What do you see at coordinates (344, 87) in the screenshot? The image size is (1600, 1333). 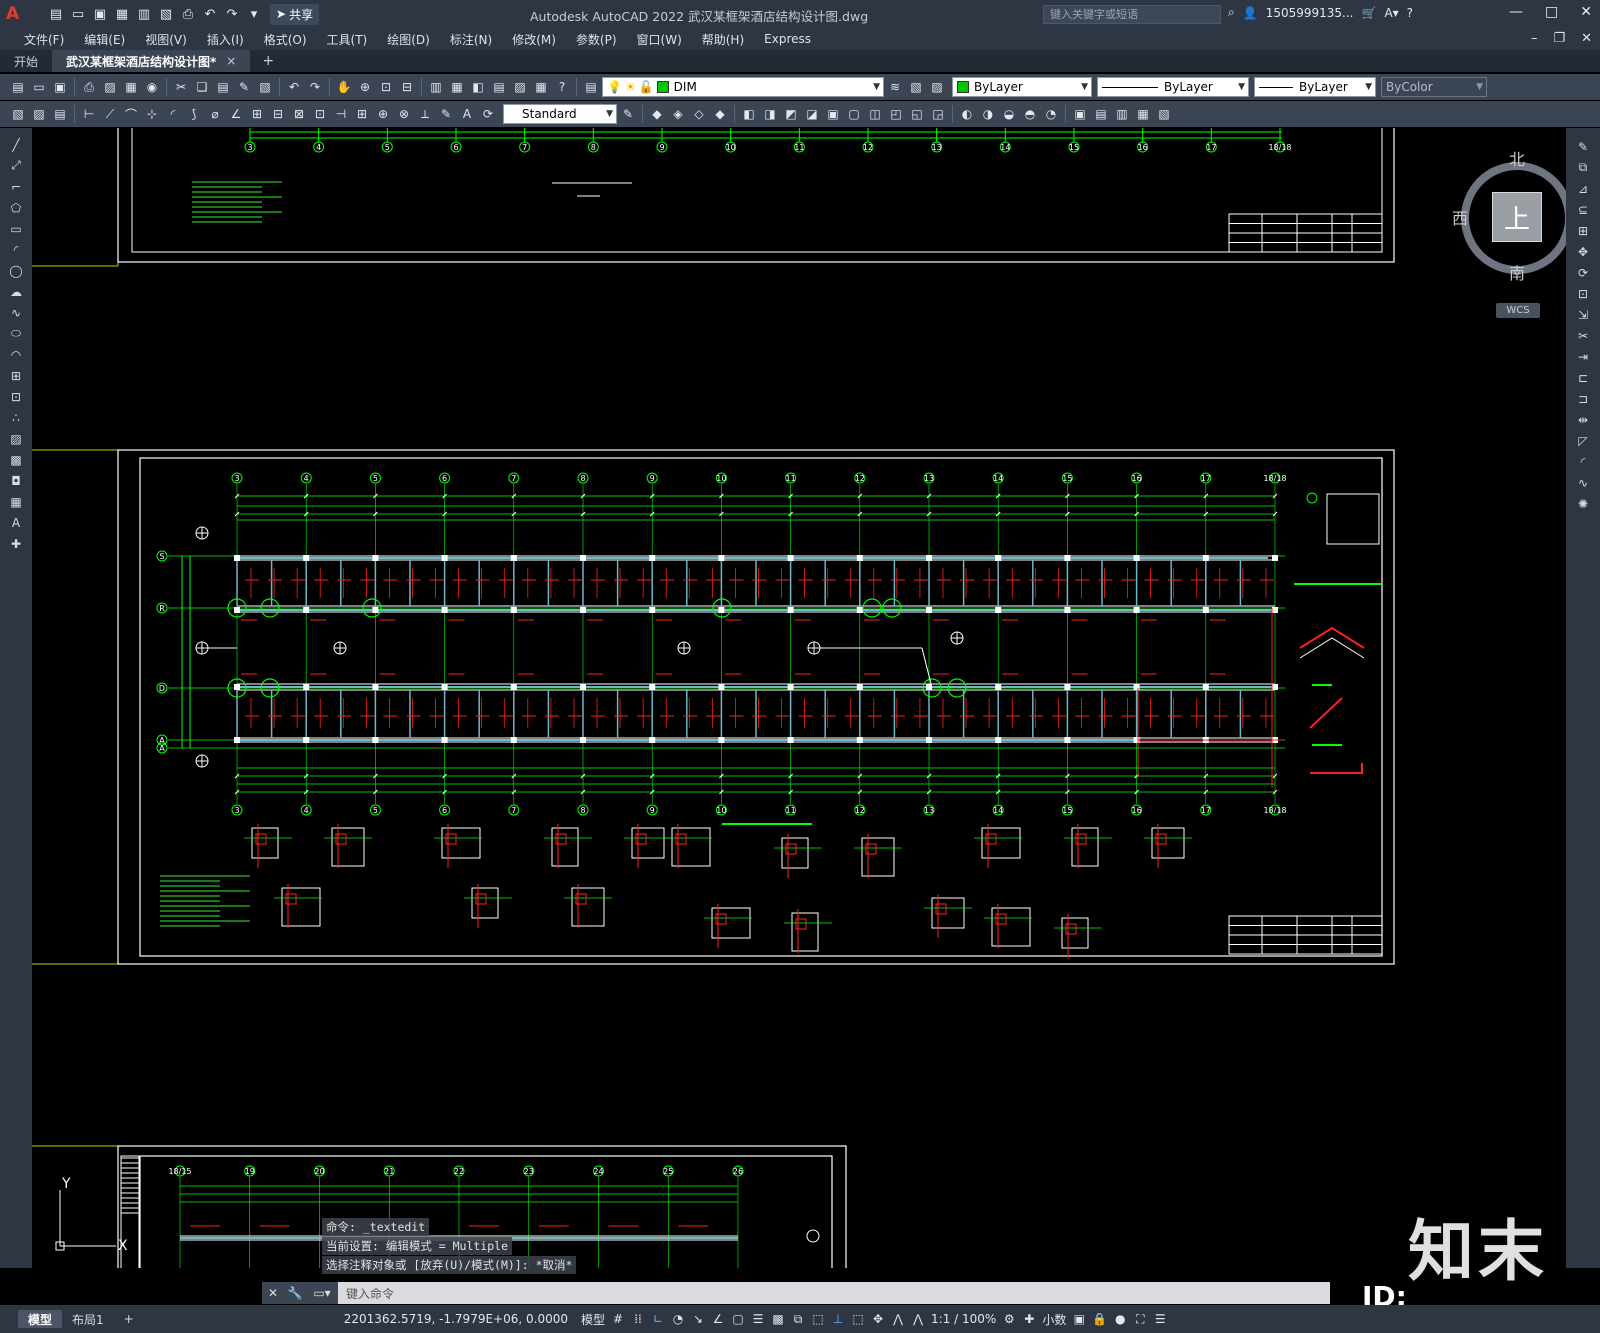 I see `pan-icon: ✋` at bounding box center [344, 87].